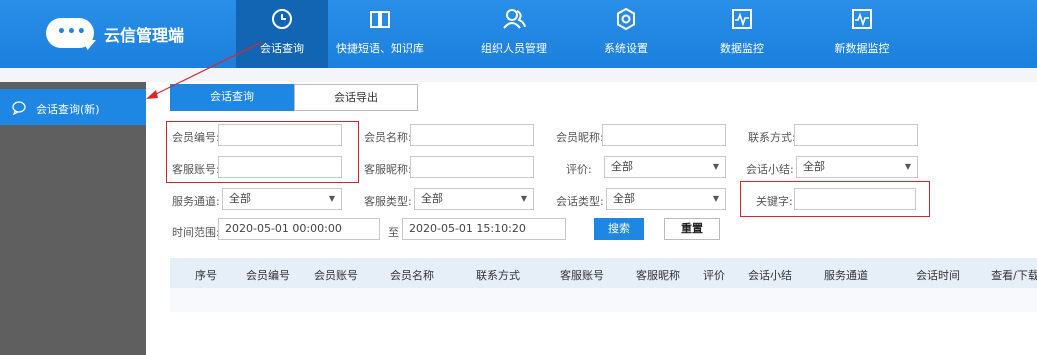  What do you see at coordinates (514, 48) in the screenshot?
I see `nav-label: 组织人员管理` at bounding box center [514, 48].